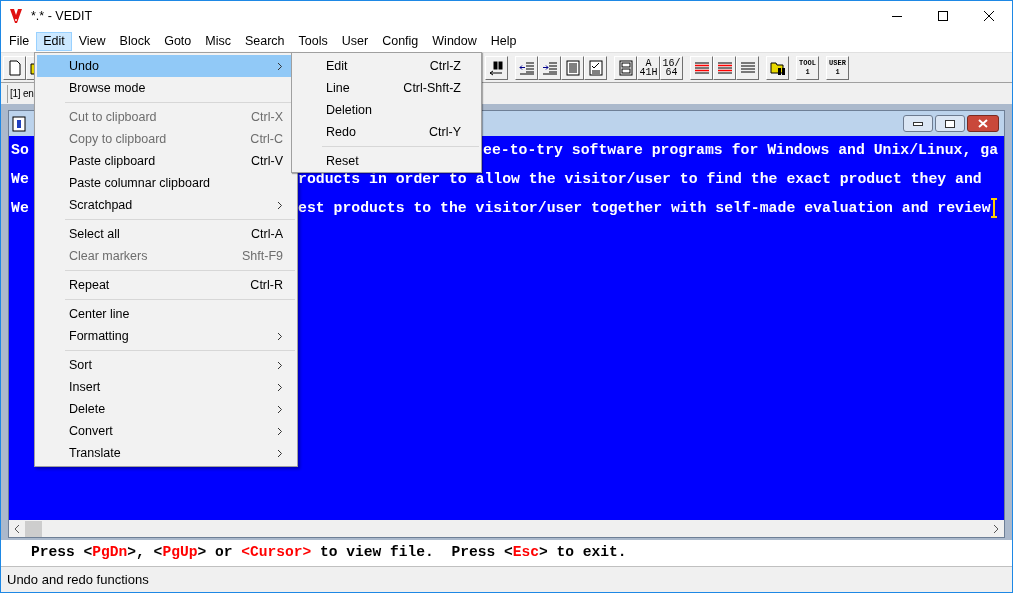  What do you see at coordinates (218, 41) in the screenshot?
I see `menu-item: Misc` at bounding box center [218, 41].